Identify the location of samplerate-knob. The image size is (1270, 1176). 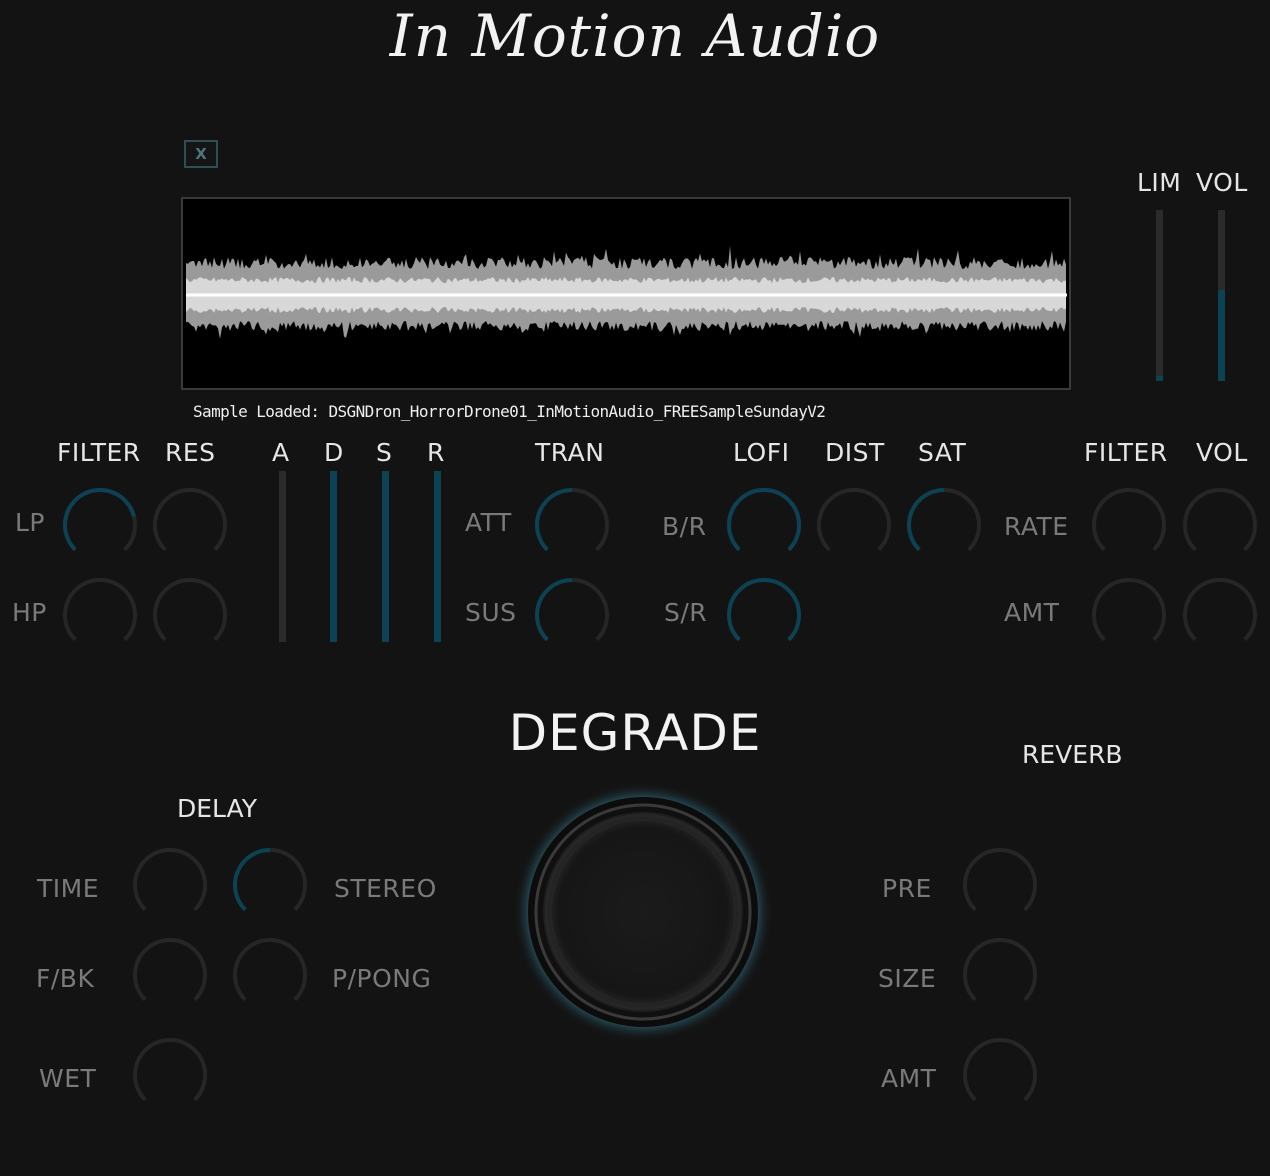
(764, 615).